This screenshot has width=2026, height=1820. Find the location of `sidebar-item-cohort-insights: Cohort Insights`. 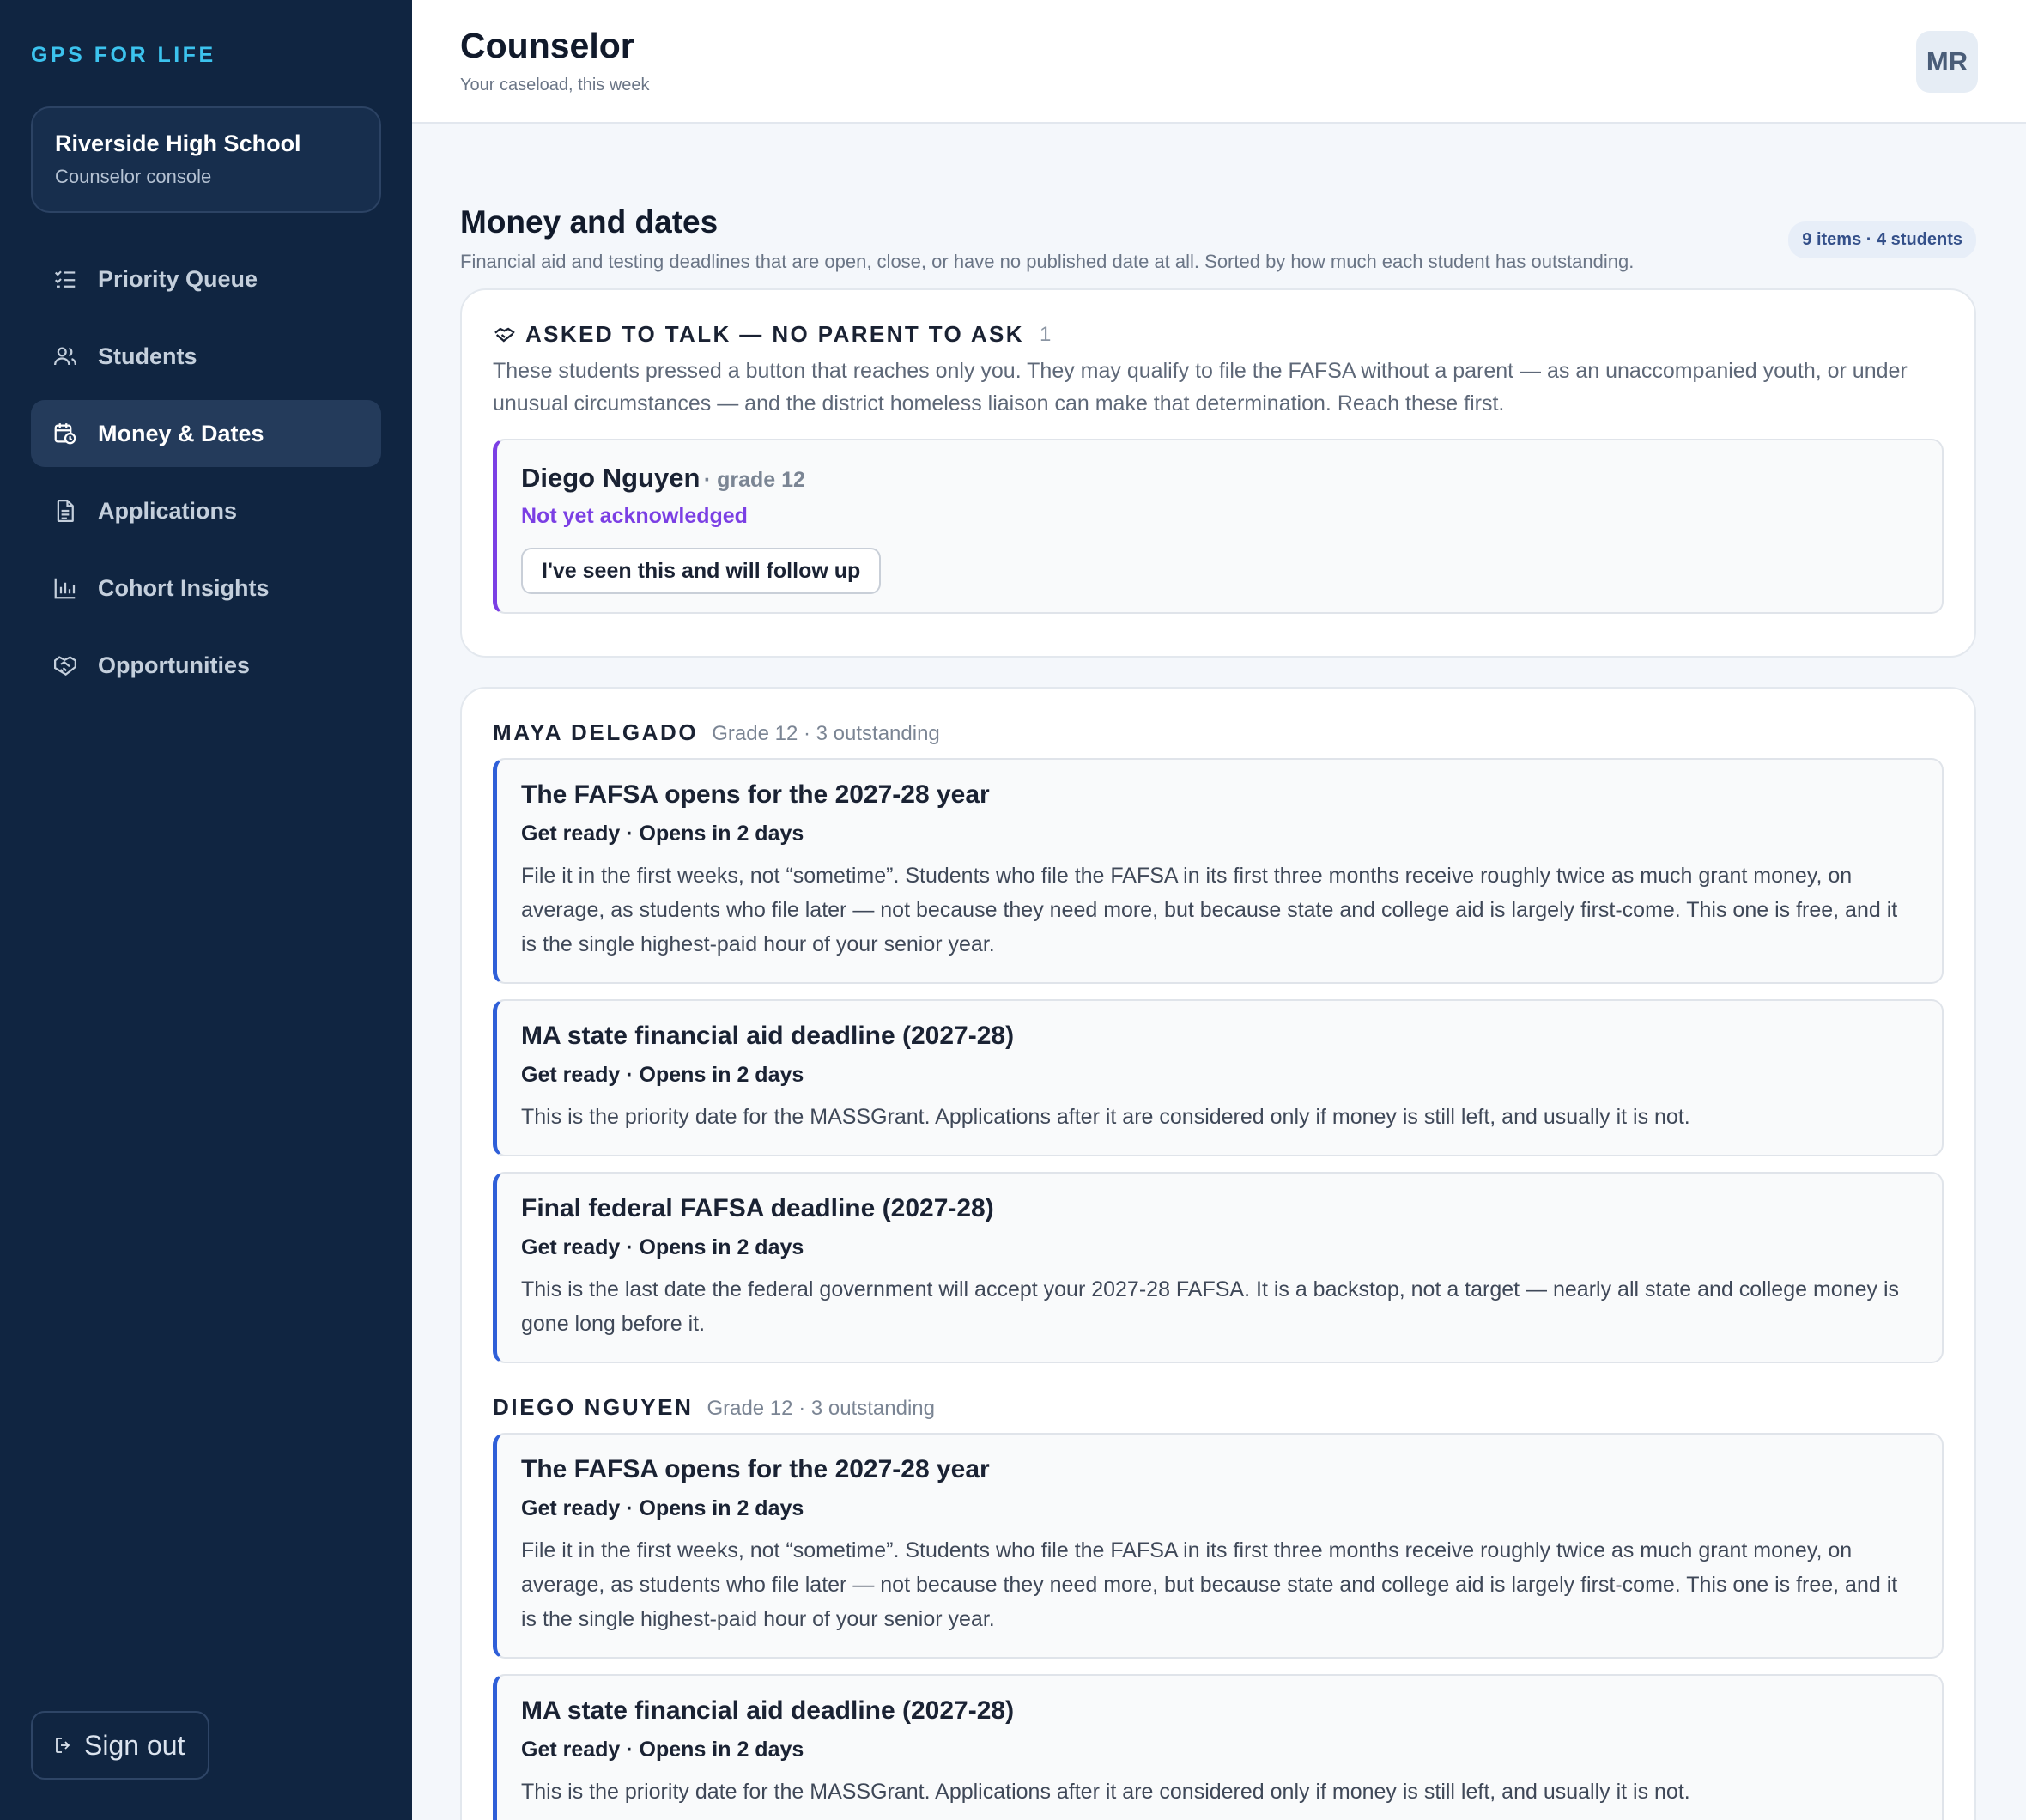

sidebar-item-cohort-insights: Cohort Insights is located at coordinates (206, 588).